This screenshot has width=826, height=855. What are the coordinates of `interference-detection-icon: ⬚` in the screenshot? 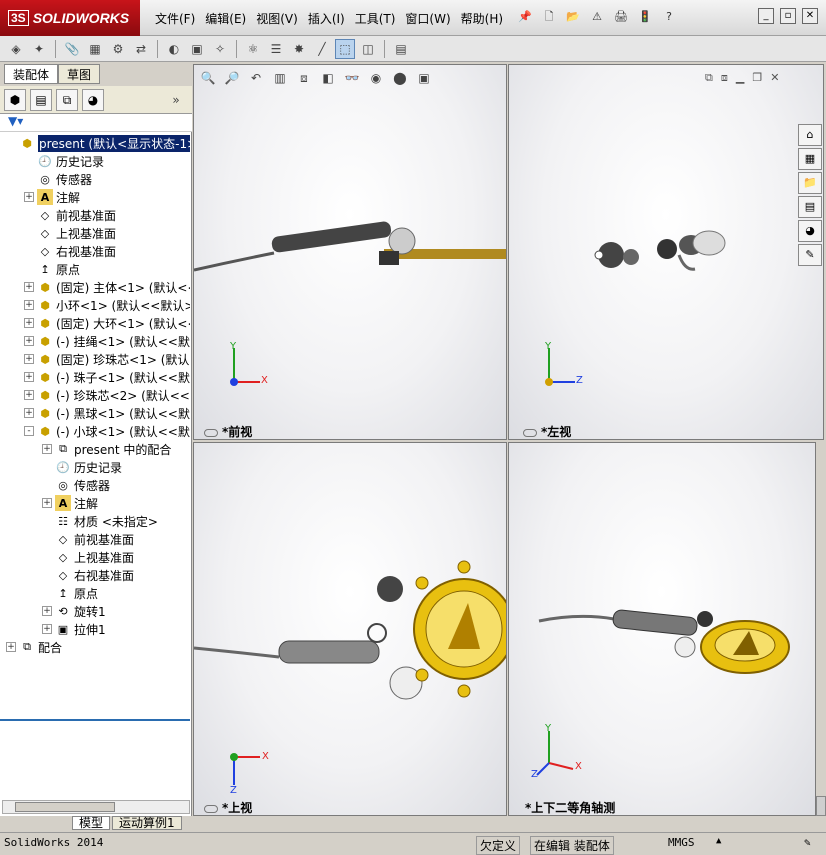 It's located at (345, 48).